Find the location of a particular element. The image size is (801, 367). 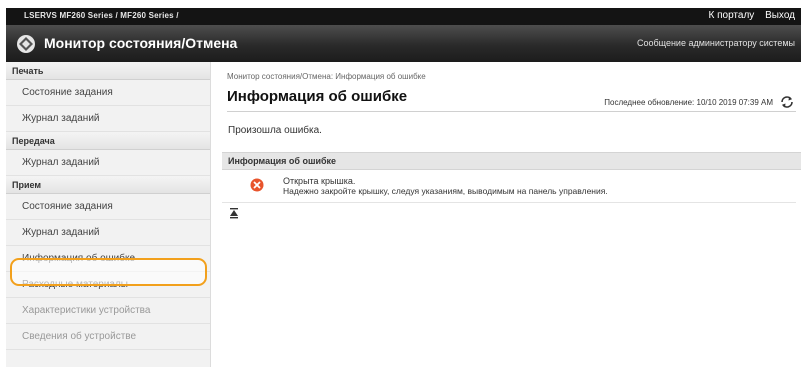

title-divider is located at coordinates (511, 111).